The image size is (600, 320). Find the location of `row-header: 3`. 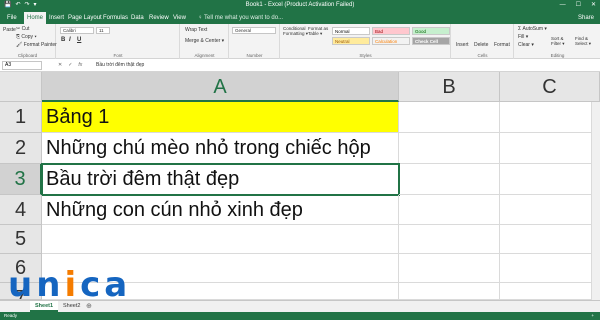

row-header: 3 is located at coordinates (21, 179).